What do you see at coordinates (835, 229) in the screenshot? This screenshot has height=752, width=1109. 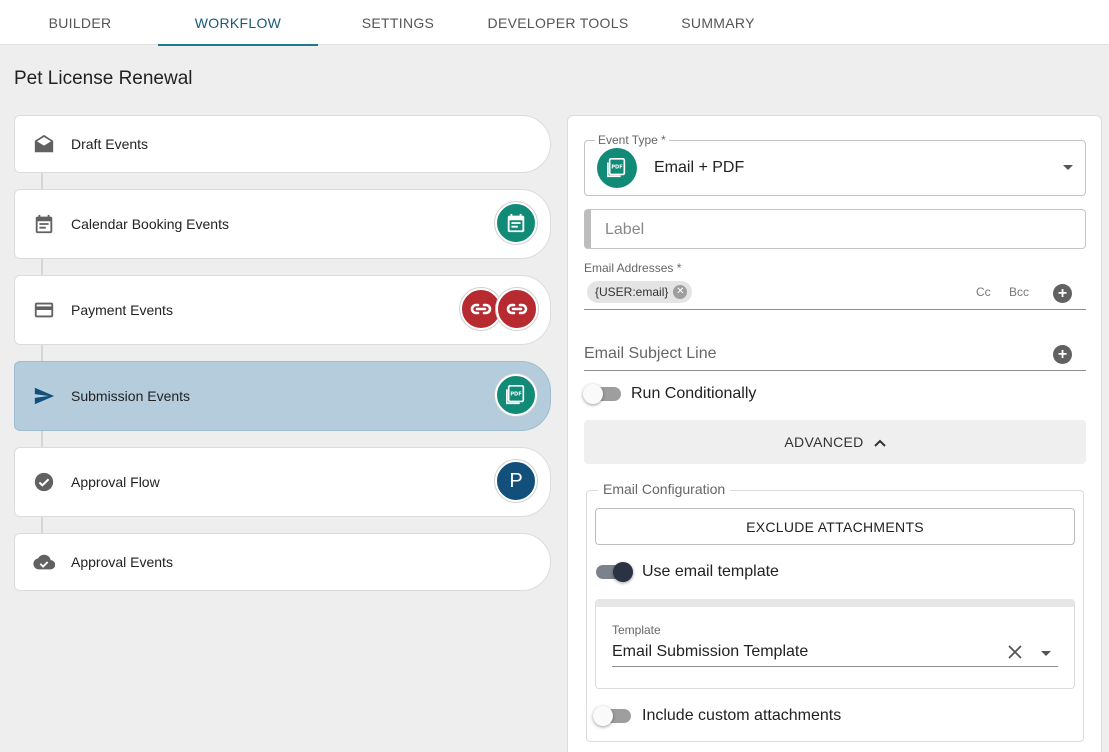 I see `label-input: Label` at bounding box center [835, 229].